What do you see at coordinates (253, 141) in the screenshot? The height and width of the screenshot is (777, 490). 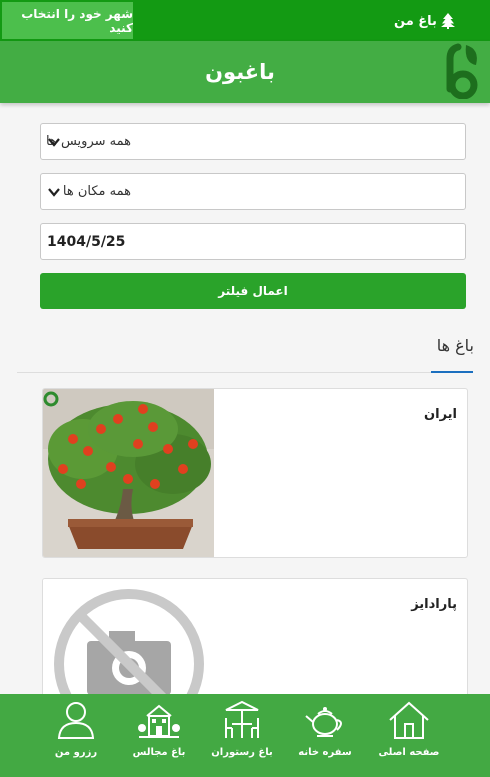 I see `service-select: همه سرویس ها` at bounding box center [253, 141].